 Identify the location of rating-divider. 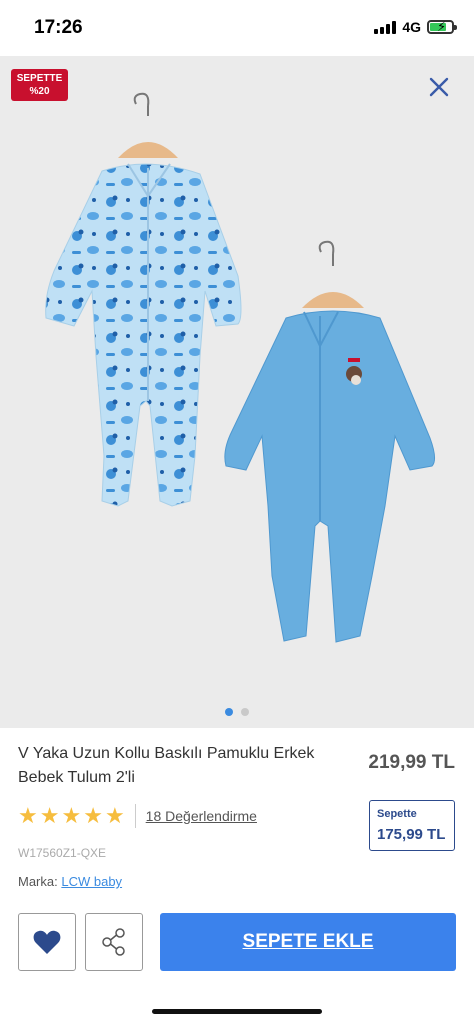
(135, 816).